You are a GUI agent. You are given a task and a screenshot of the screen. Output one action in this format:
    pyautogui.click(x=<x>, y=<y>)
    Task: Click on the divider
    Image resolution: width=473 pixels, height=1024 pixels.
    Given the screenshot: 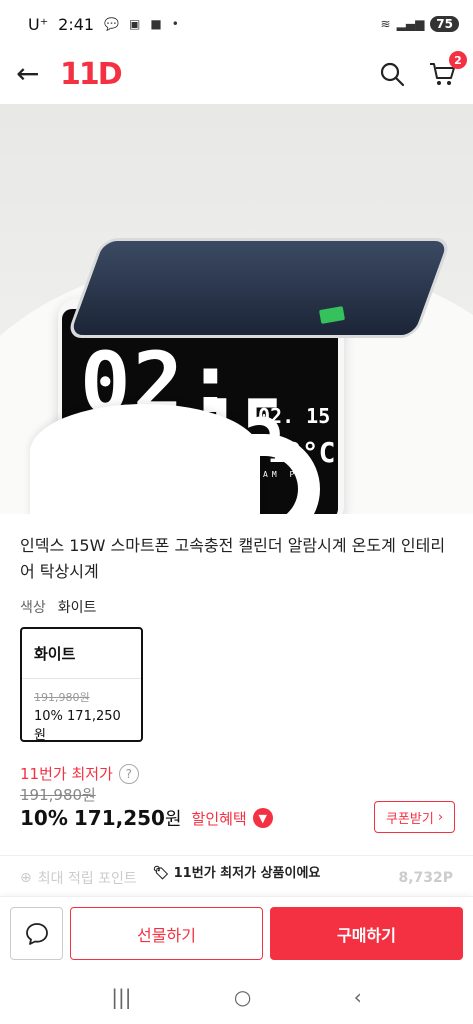 What is the action you would take?
    pyautogui.click(x=81, y=678)
    